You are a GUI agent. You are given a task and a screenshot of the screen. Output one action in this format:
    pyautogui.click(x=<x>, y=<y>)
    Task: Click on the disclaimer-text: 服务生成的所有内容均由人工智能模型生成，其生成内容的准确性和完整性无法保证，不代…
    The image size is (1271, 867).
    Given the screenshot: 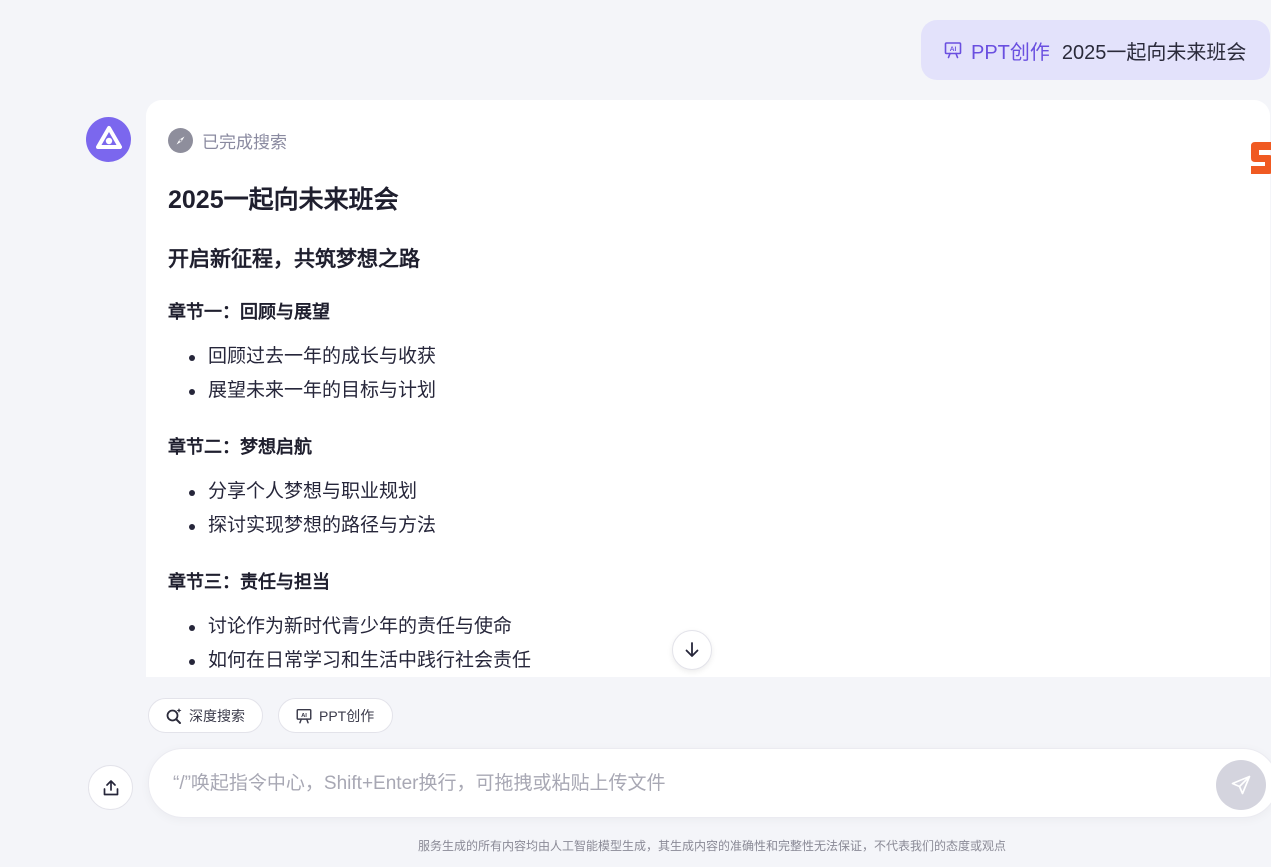 What is the action you would take?
    pyautogui.click(x=711, y=846)
    